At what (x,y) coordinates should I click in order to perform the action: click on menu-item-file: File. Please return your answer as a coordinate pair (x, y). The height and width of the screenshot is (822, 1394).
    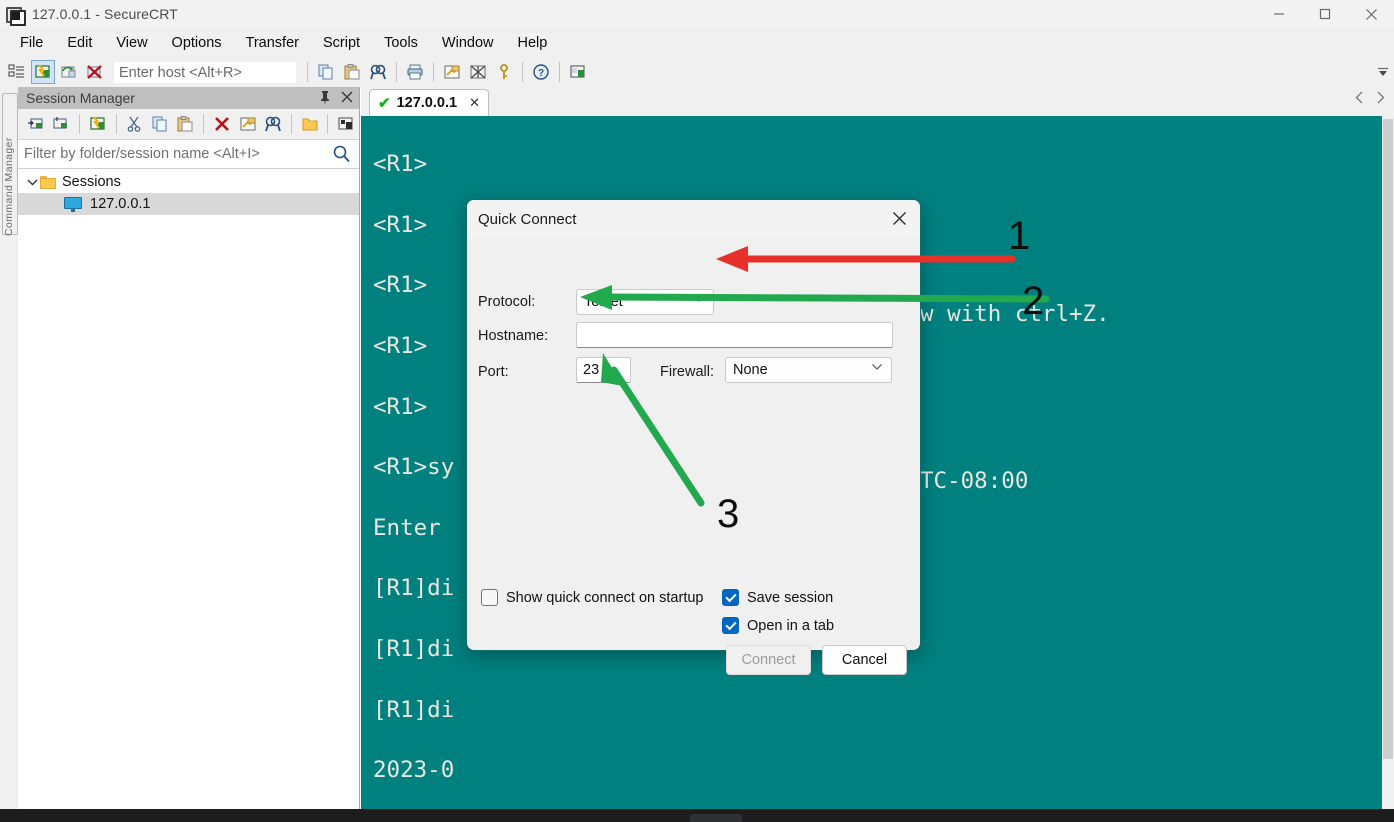
    Looking at the image, I should click on (31, 43).